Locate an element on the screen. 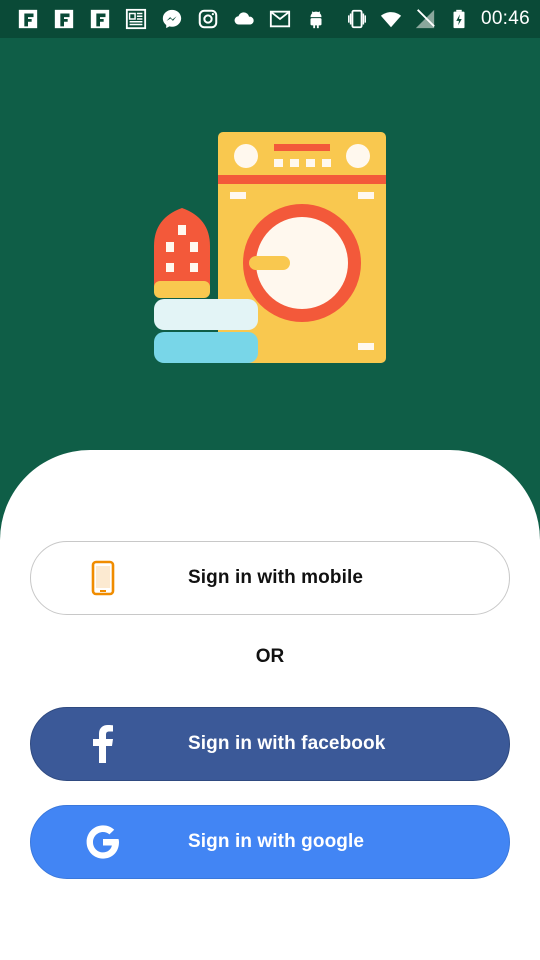 This screenshot has height=960, width=540. news-icon is located at coordinates (136, 19).